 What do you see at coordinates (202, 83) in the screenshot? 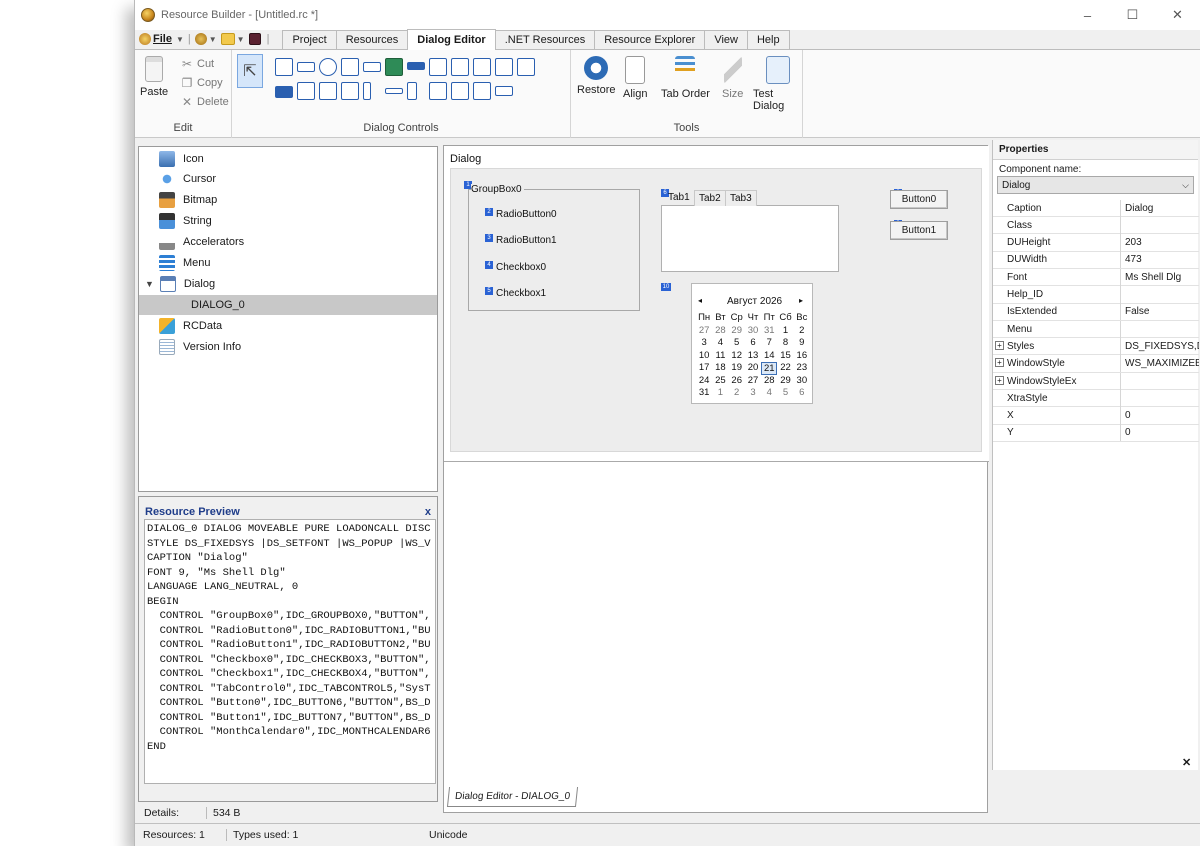
I see `copy-button: ❐ Copy` at bounding box center [202, 83].